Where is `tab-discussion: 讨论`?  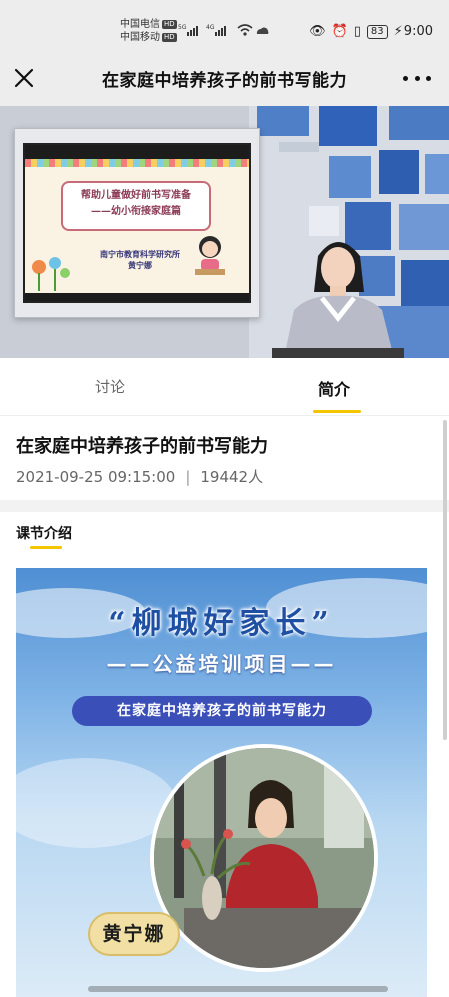
tab-discussion: 讨论 is located at coordinates (110, 386).